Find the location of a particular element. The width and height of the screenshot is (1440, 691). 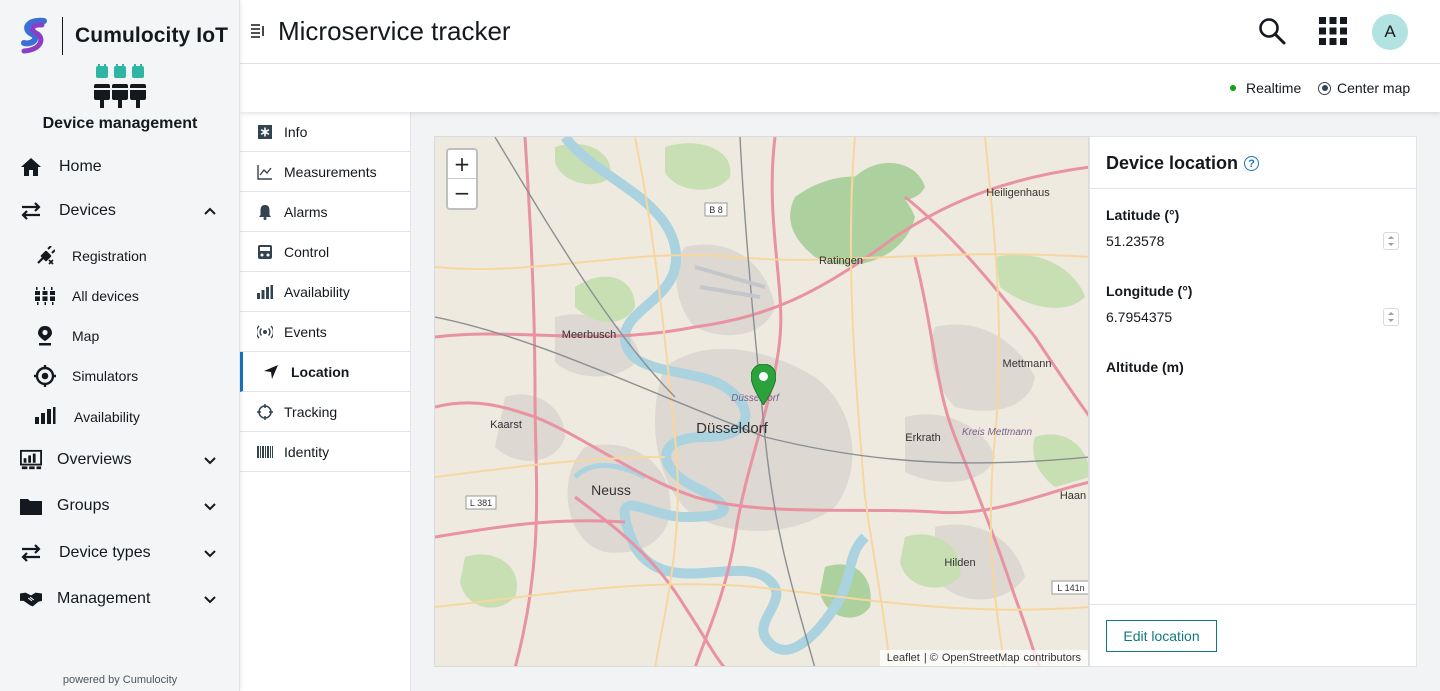

nav-management-label: Management is located at coordinates (104, 598).